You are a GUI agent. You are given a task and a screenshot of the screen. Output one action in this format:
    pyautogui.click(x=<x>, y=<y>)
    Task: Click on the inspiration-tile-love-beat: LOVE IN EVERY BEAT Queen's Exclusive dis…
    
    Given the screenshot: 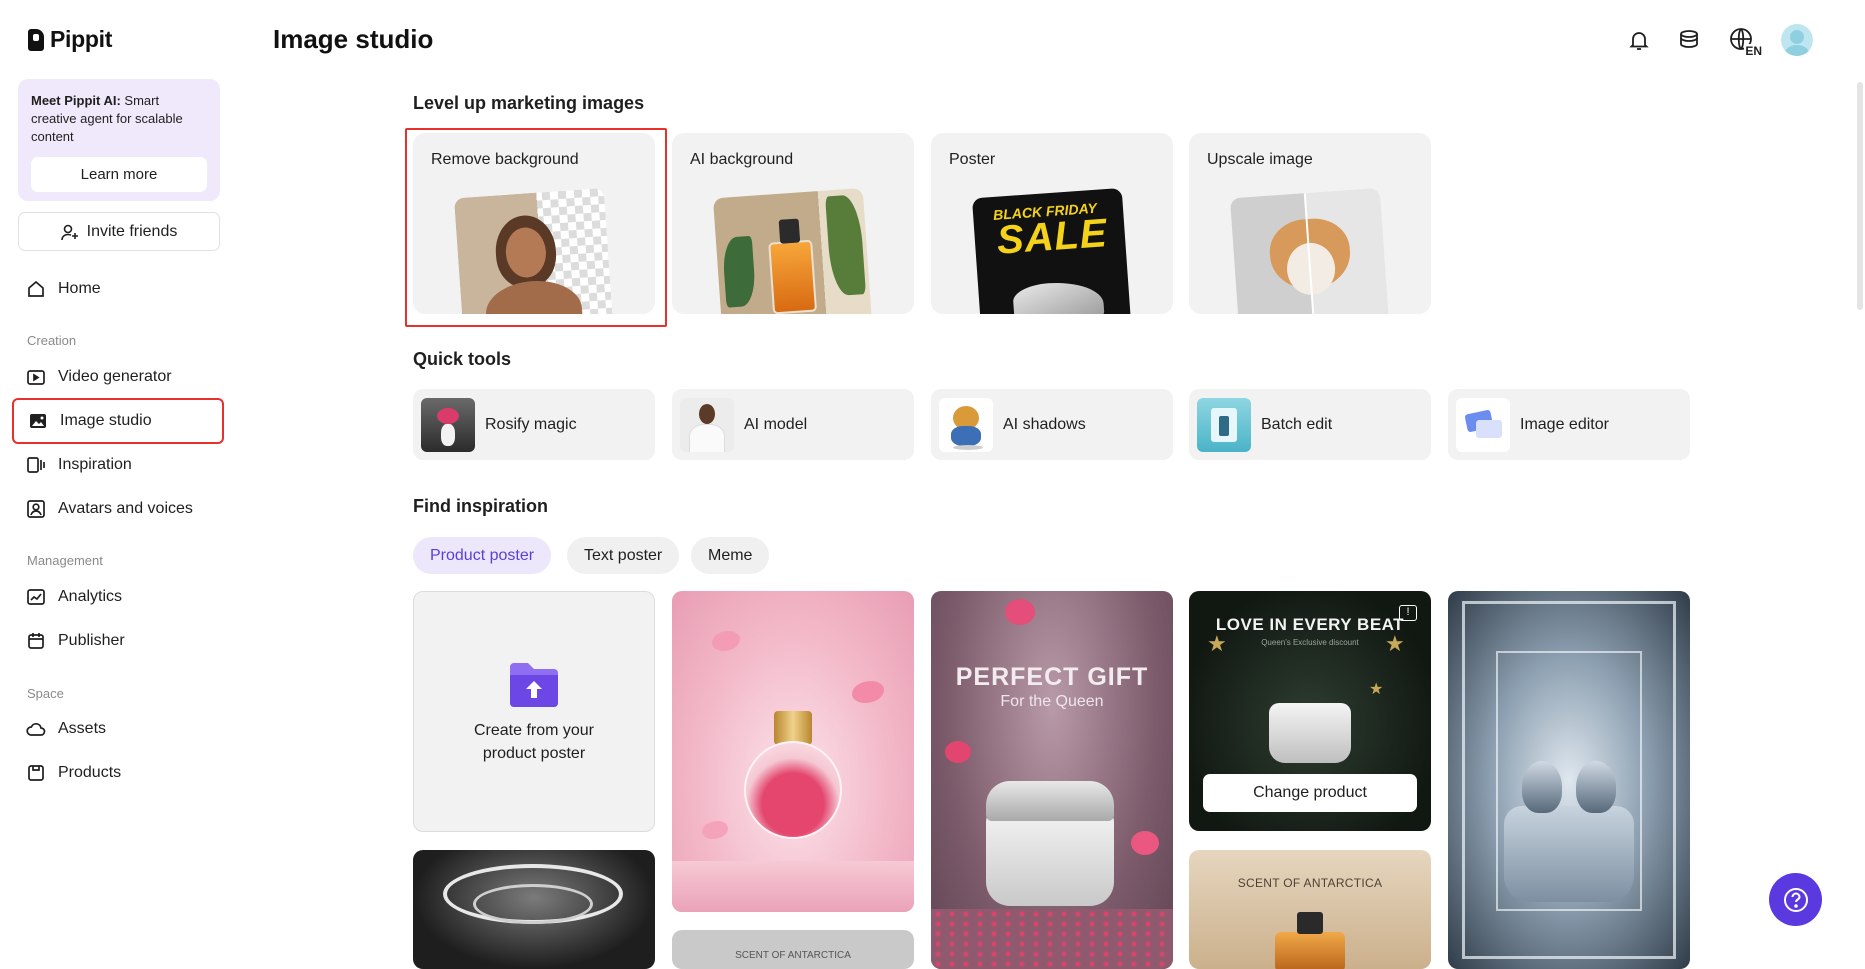 What is the action you would take?
    pyautogui.click(x=1310, y=711)
    